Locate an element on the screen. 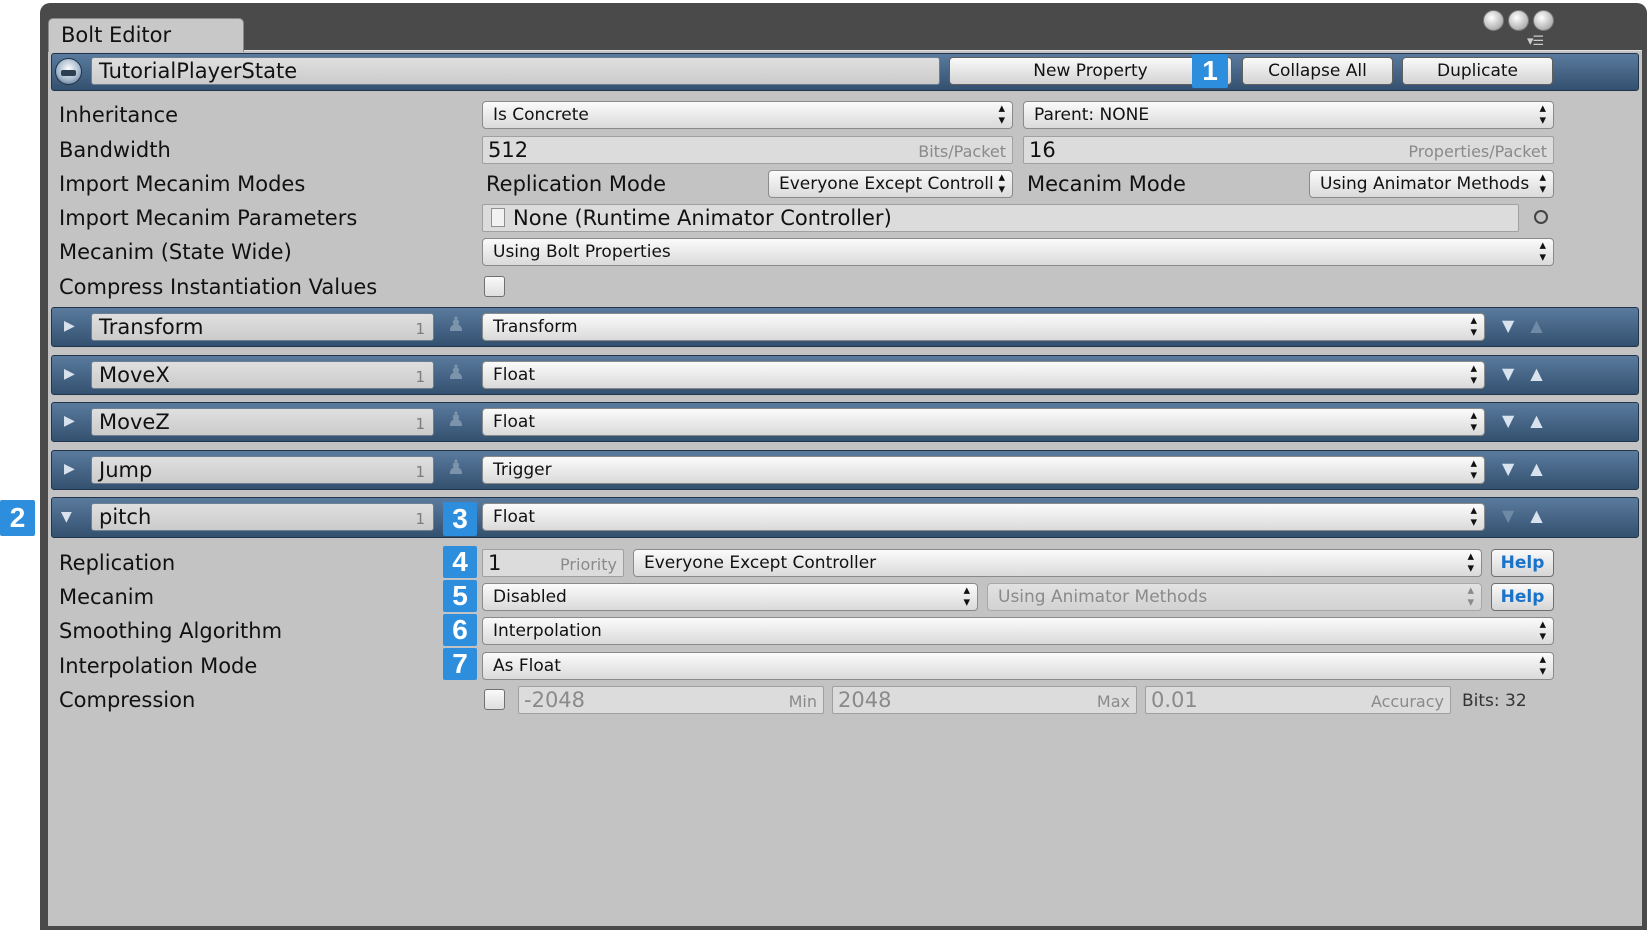  compression-accuracy-field: 0.01 Accuracy is located at coordinates (1298, 700).